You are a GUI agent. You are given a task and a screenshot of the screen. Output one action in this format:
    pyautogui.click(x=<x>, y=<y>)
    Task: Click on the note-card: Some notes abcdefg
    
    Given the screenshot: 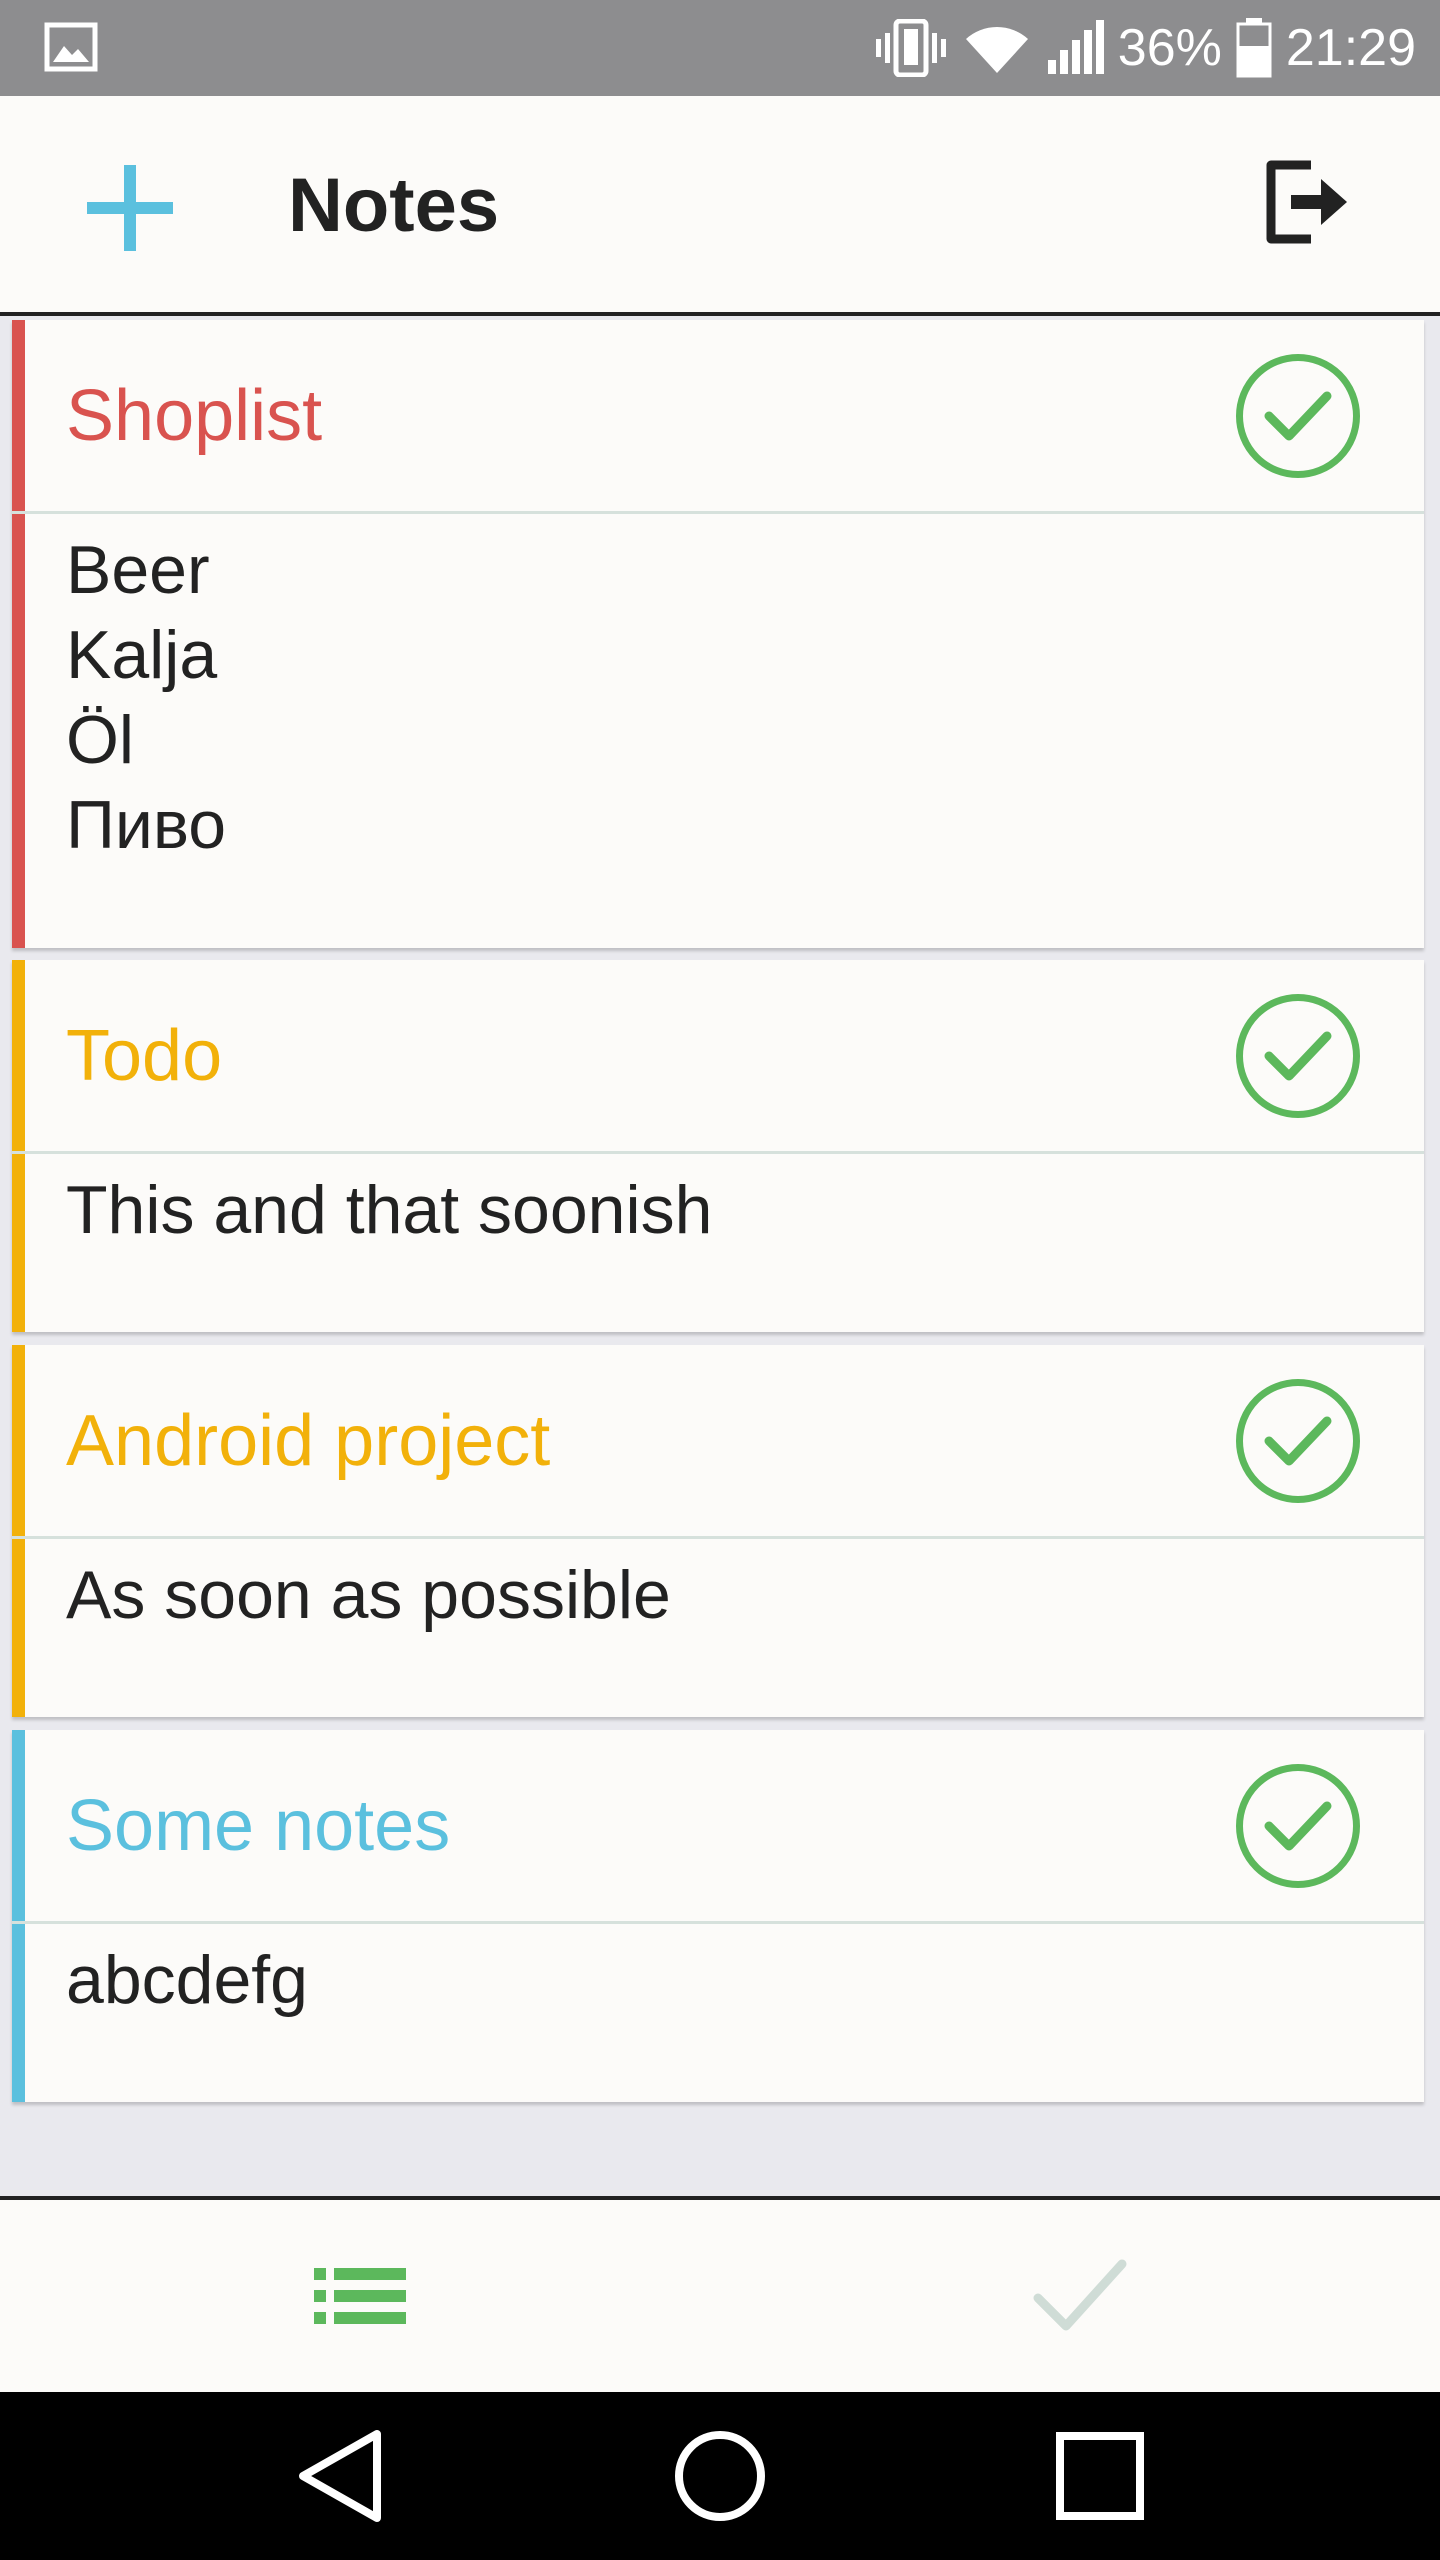 What is the action you would take?
    pyautogui.click(x=718, y=1916)
    